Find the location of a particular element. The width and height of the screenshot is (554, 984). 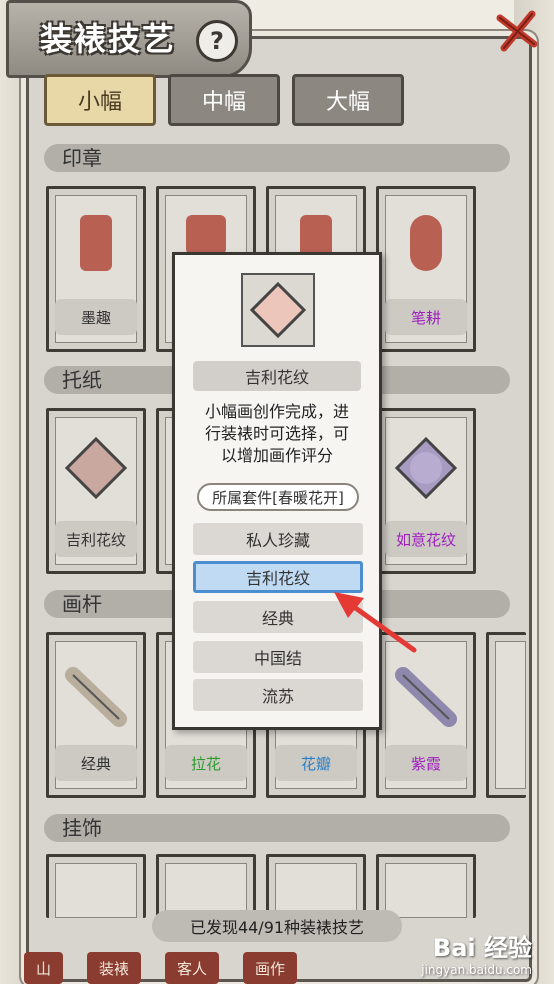

close-icon is located at coordinates (517, 31).